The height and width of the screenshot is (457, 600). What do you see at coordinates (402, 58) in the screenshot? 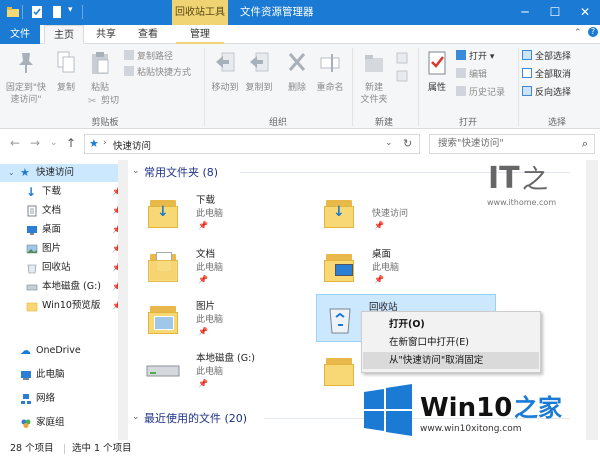
I see `new-item-icon` at bounding box center [402, 58].